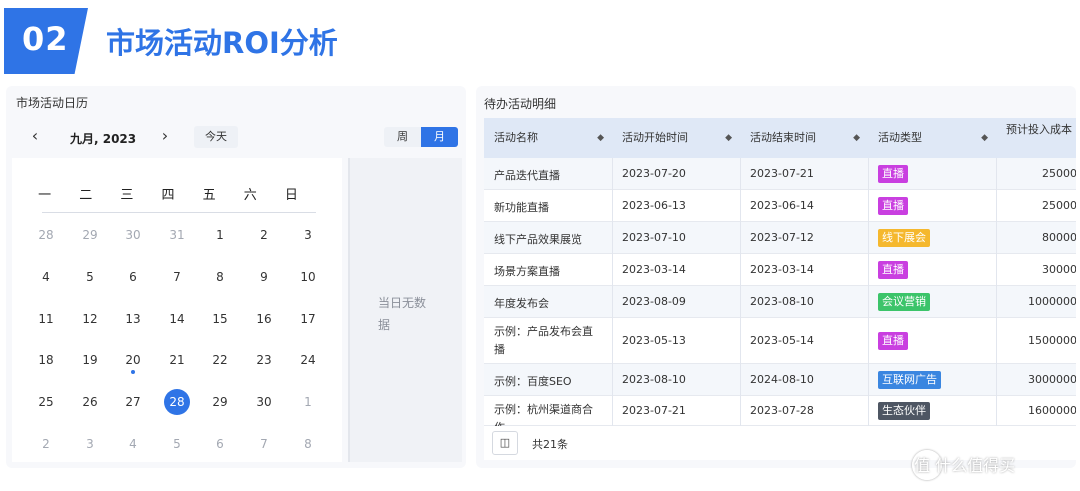  Describe the element at coordinates (1052, 410) in the screenshot. I see `cost-cell: 16000000` at that location.